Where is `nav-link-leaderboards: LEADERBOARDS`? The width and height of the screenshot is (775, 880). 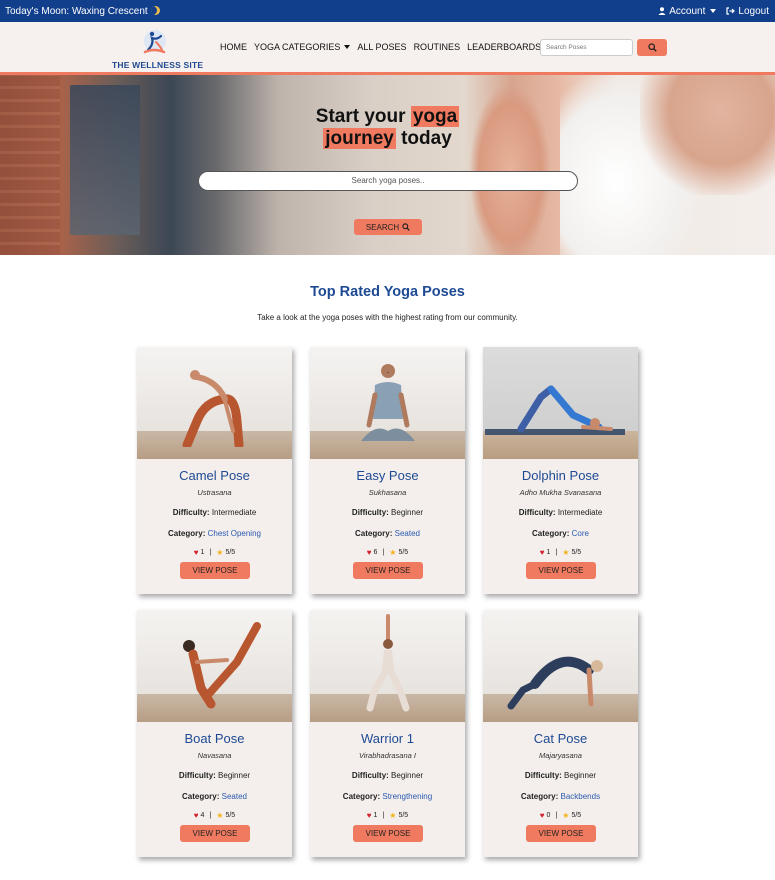
nav-link-leaderboards: LEADERBOARDS is located at coordinates (504, 47).